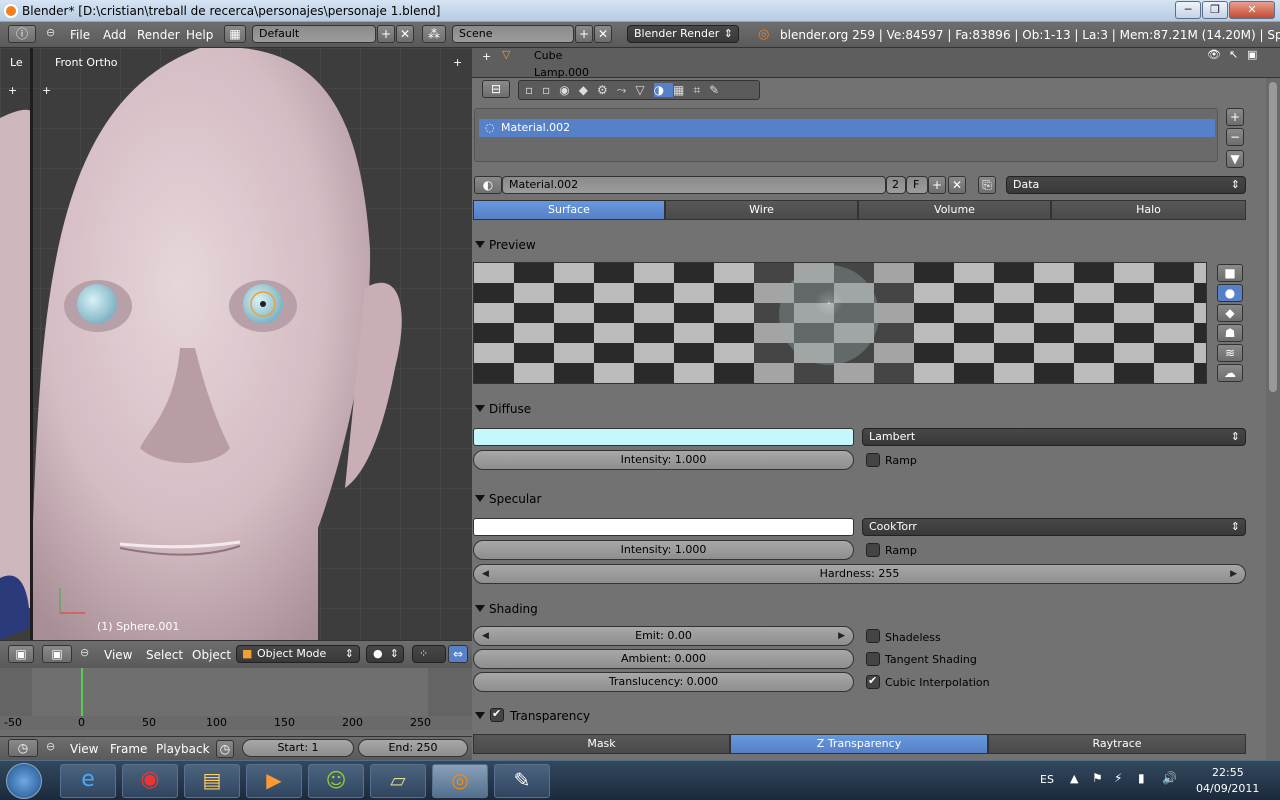  Describe the element at coordinates (987, 185) in the screenshot. I see `copy-material-icon: ⎘` at that location.